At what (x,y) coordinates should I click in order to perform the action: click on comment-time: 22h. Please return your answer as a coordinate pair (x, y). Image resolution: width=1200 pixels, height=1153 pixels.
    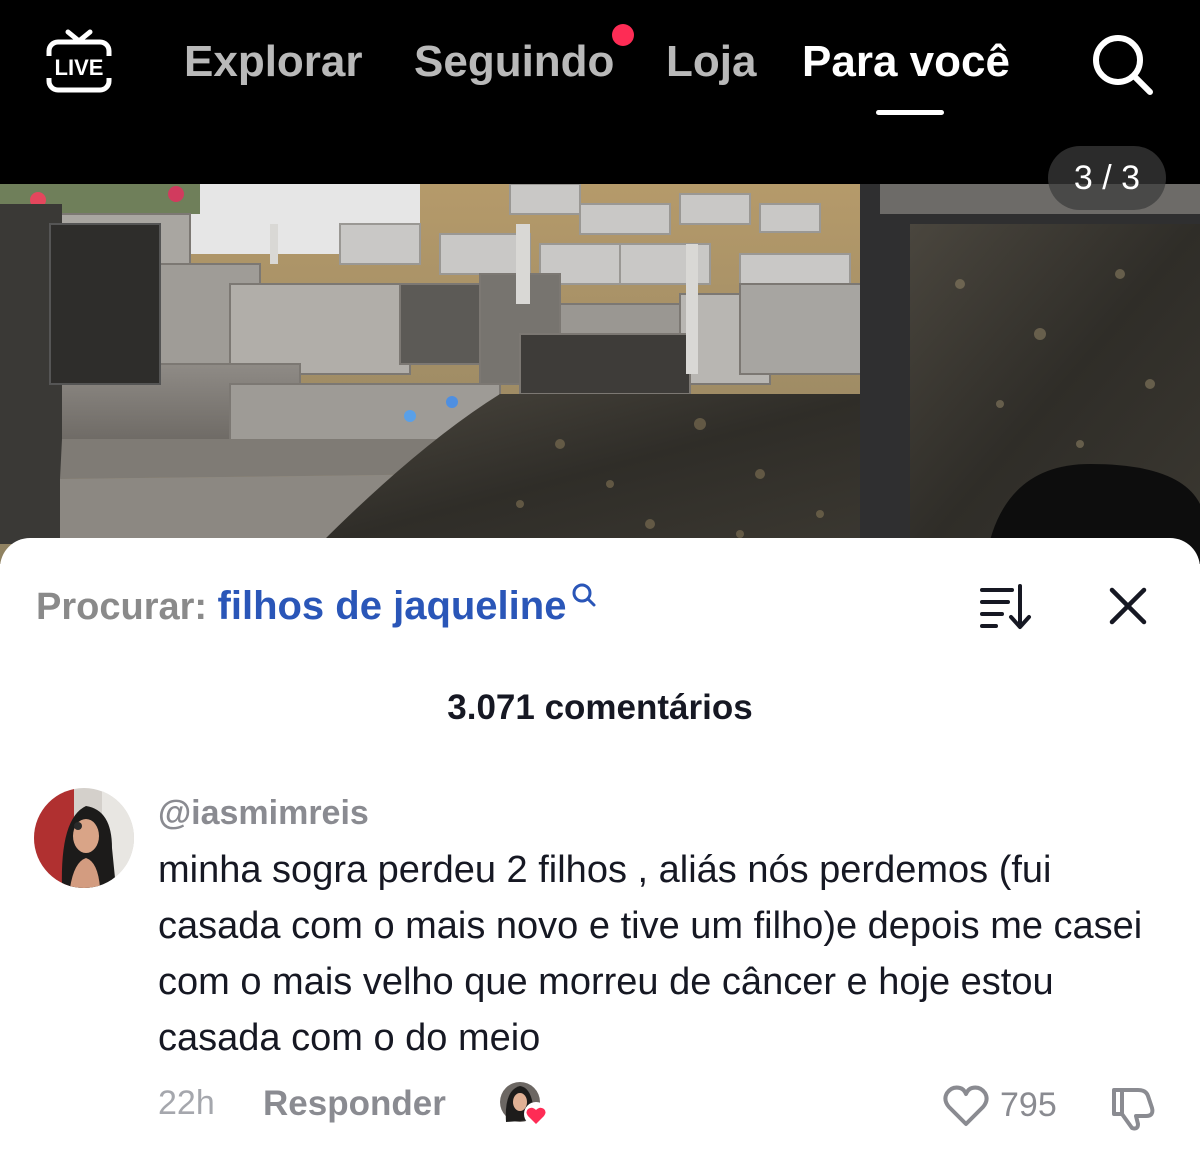
    Looking at the image, I should click on (186, 1103).